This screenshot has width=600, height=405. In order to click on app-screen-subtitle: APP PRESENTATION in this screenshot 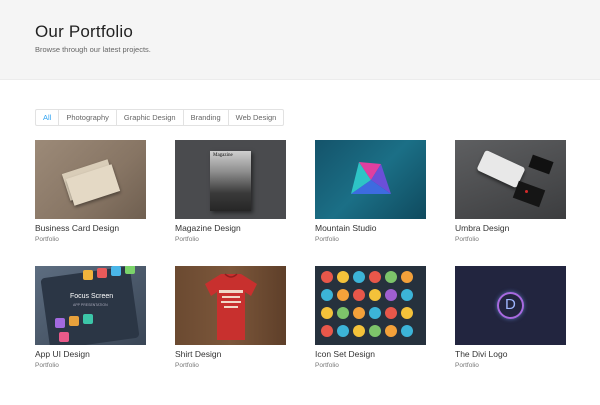, I will do `click(90, 305)`.